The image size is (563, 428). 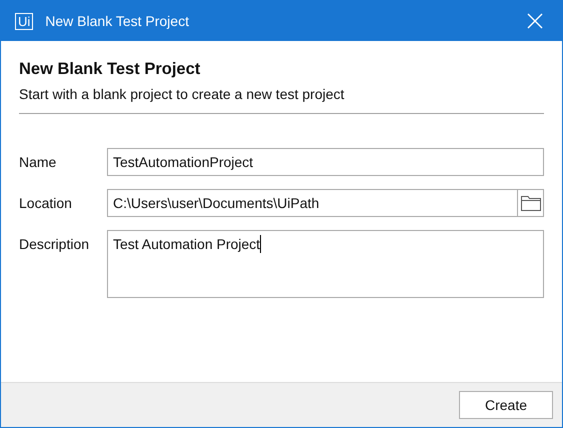 I want to click on window-title: New Blank Test Project, so click(x=117, y=21).